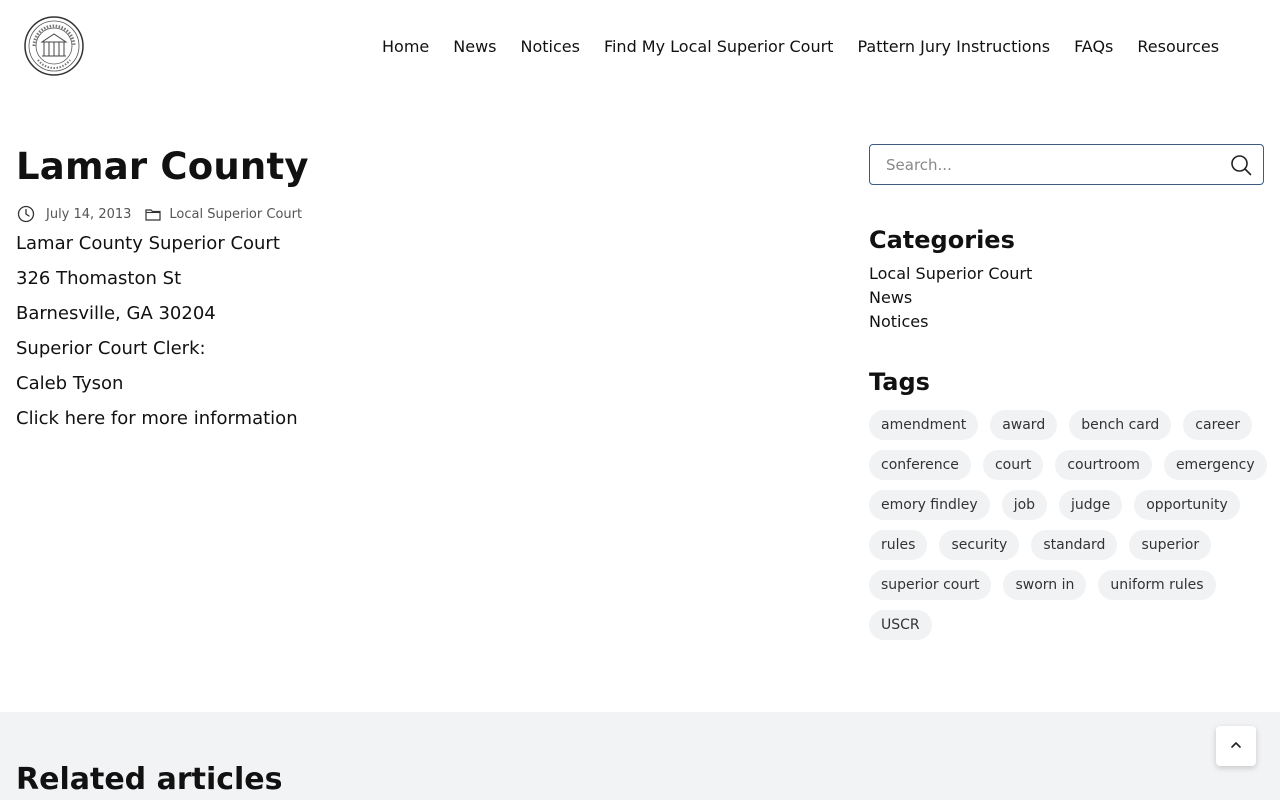  Describe the element at coordinates (929, 505) in the screenshot. I see `tag-link: emory findley` at that location.